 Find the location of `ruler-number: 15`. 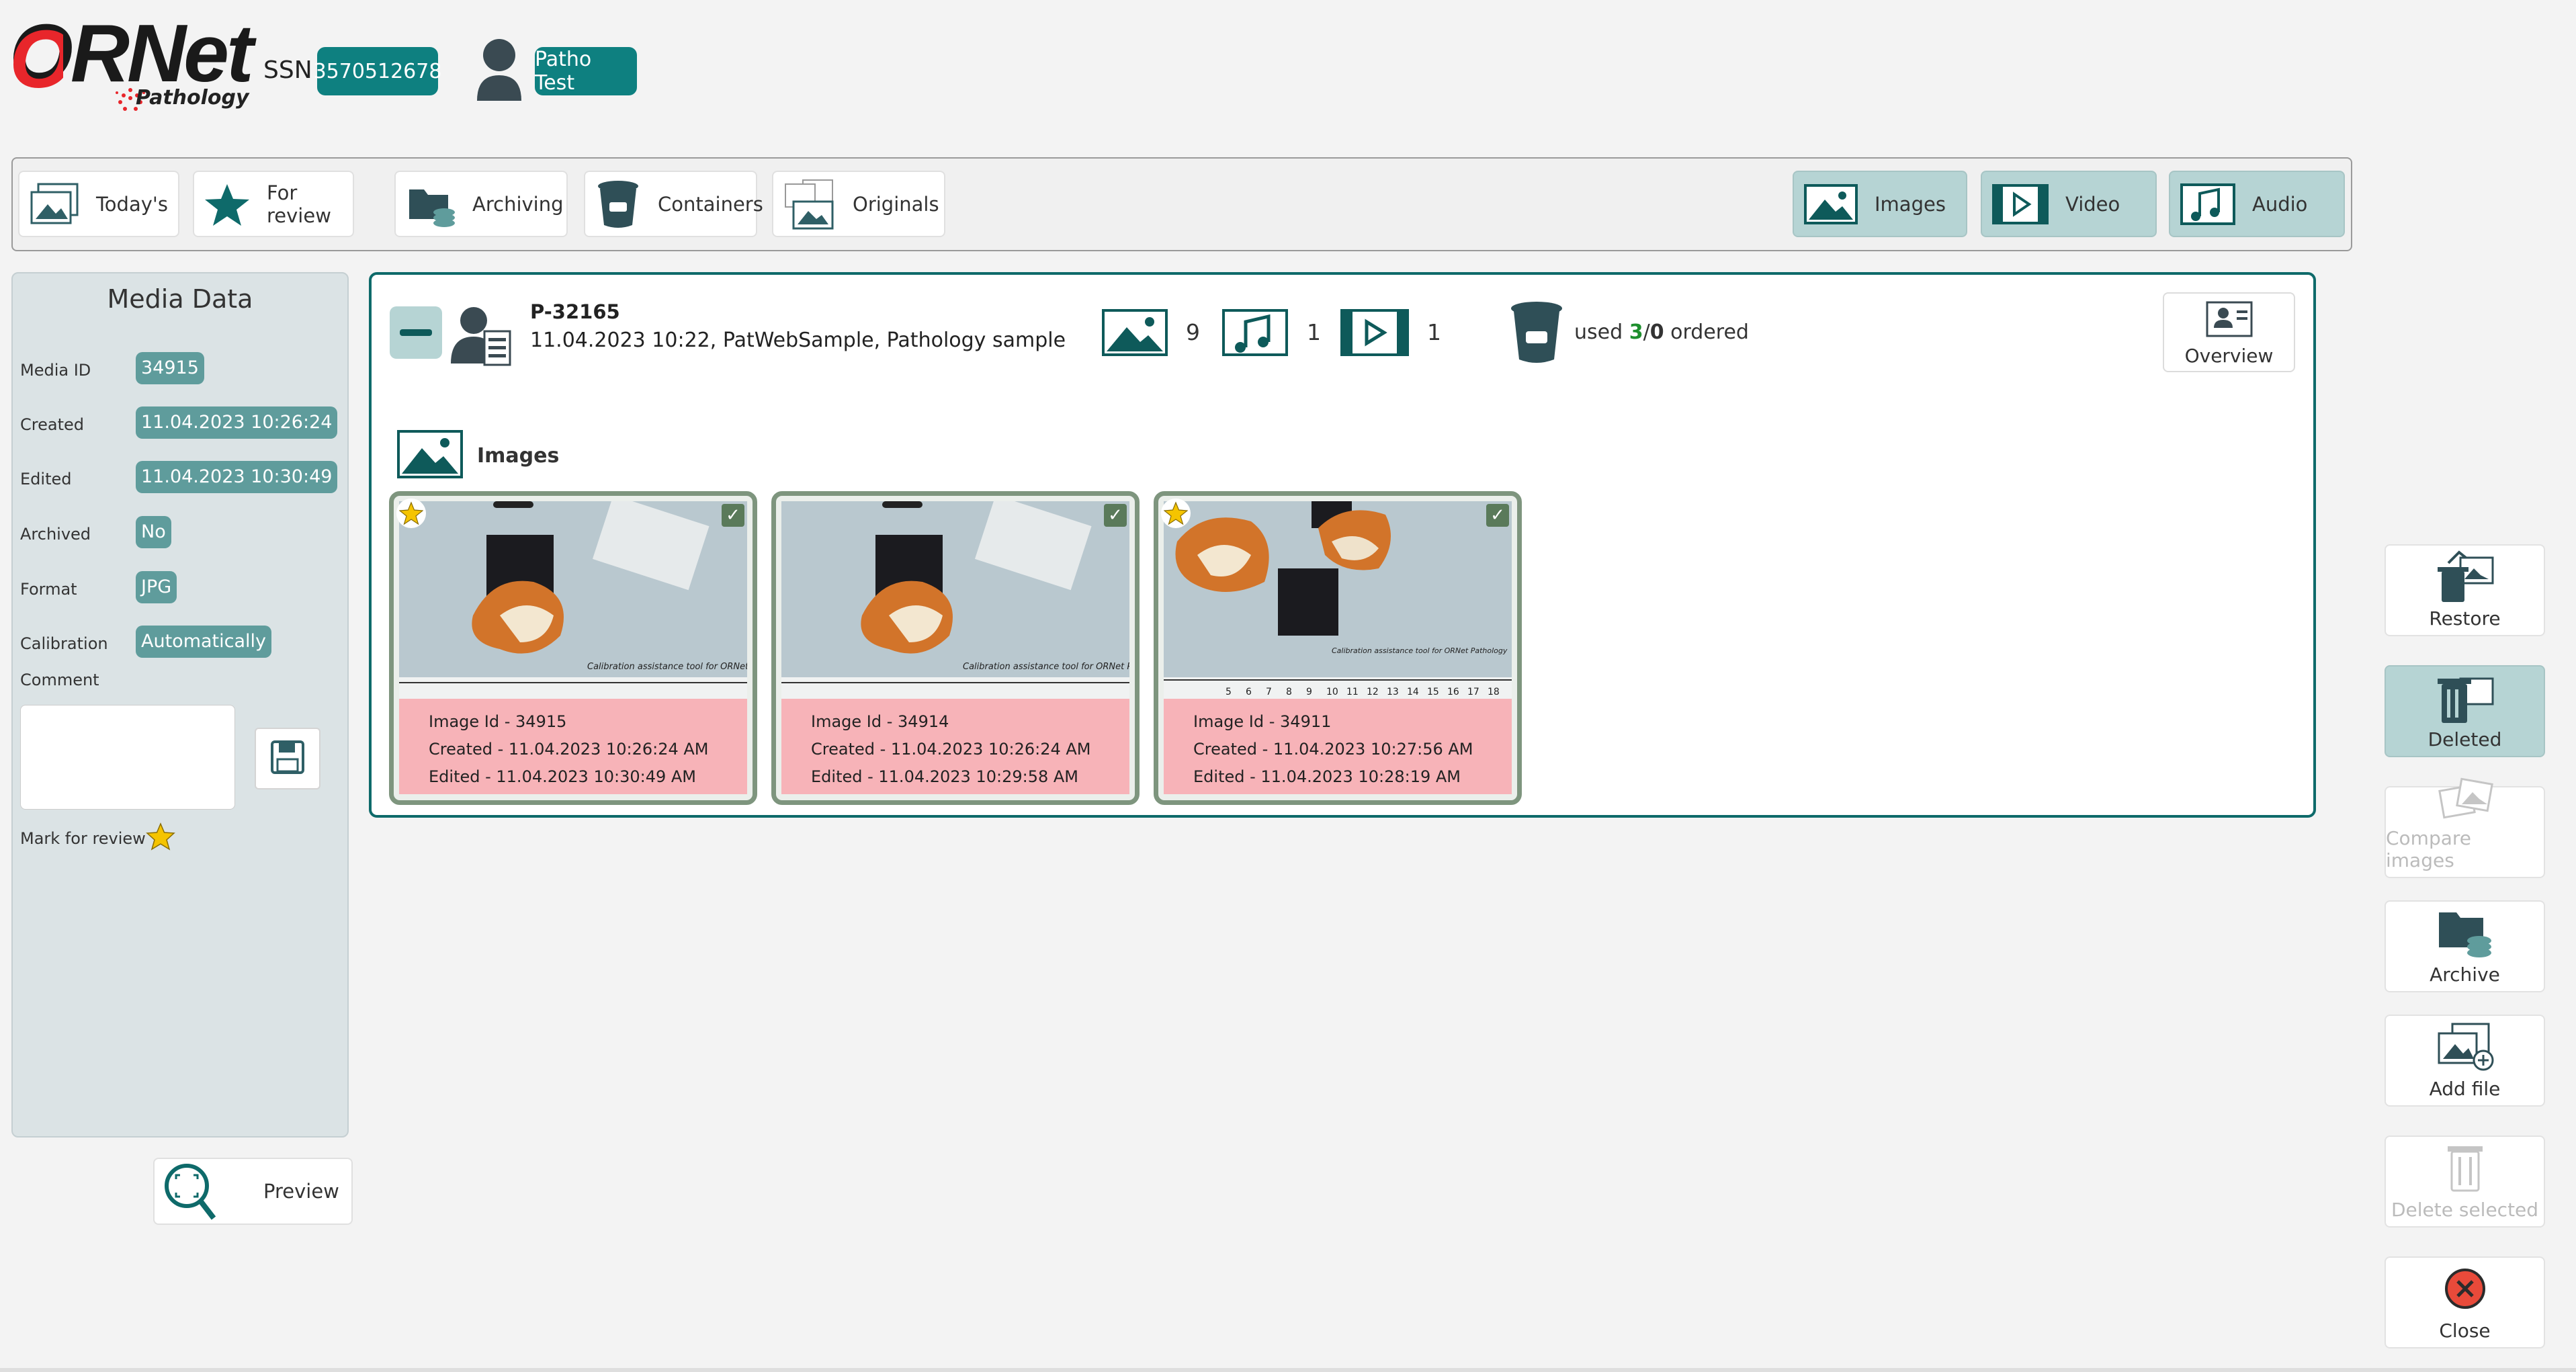

ruler-number: 15 is located at coordinates (1433, 692).